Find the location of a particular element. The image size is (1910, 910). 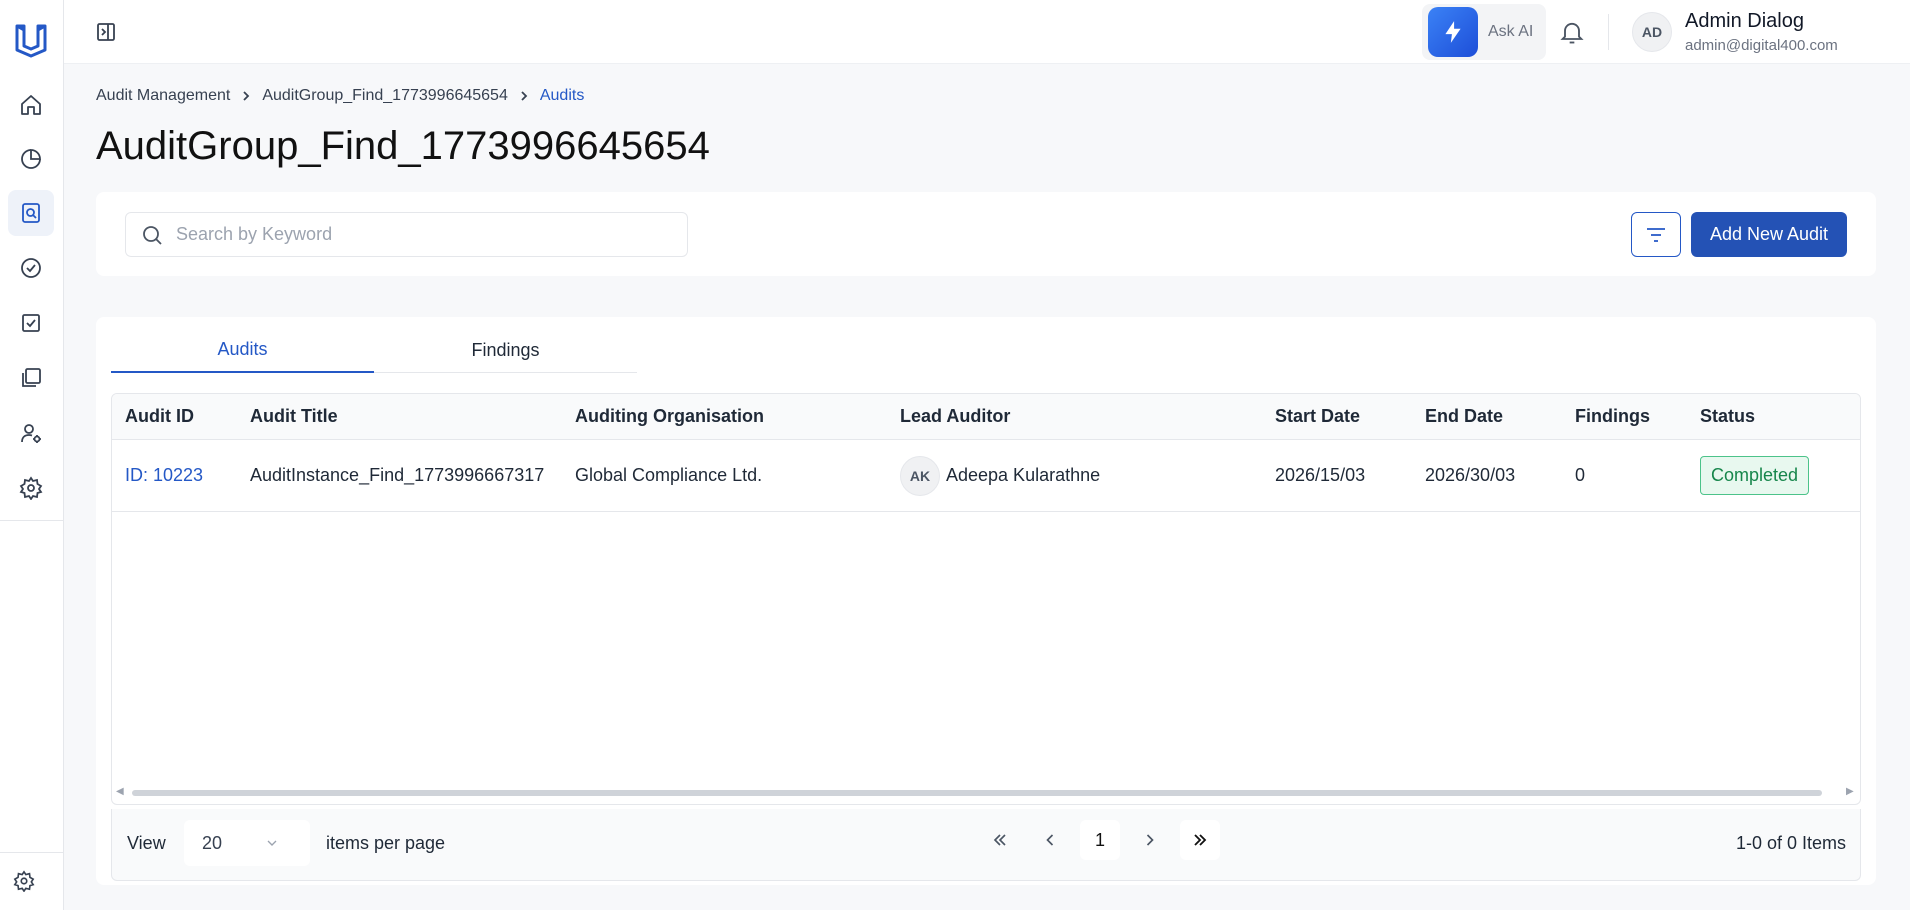

documents-icon is located at coordinates (31, 377).